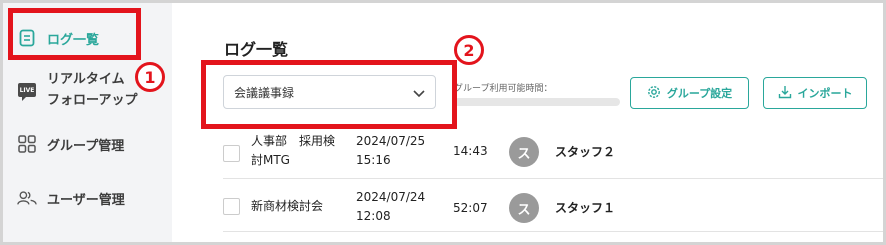  Describe the element at coordinates (391, 197) in the screenshot. I see `log-date: 2024/07/24` at that location.